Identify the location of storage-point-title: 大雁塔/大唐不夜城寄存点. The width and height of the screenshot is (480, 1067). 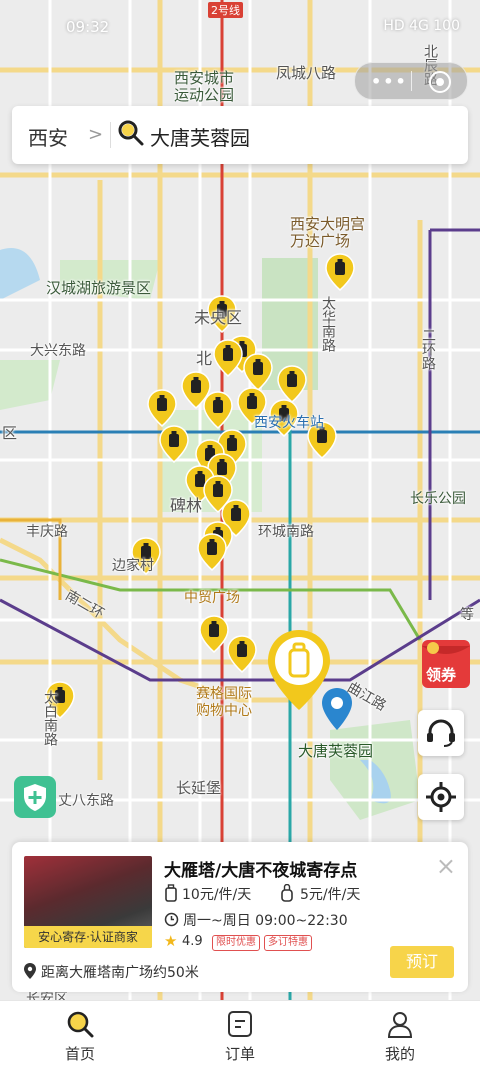
(261, 871).